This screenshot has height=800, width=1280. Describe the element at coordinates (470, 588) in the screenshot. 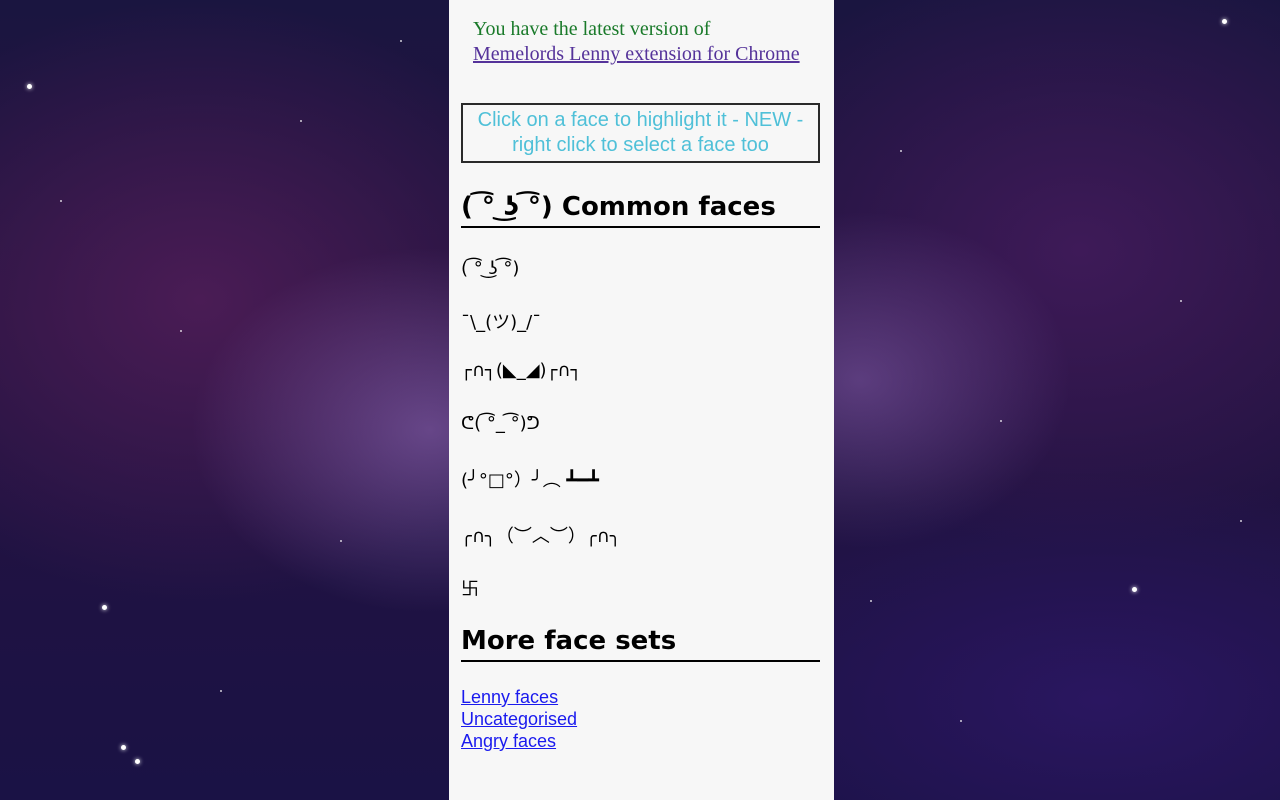

I see `face-item-symbol: 卐` at that location.